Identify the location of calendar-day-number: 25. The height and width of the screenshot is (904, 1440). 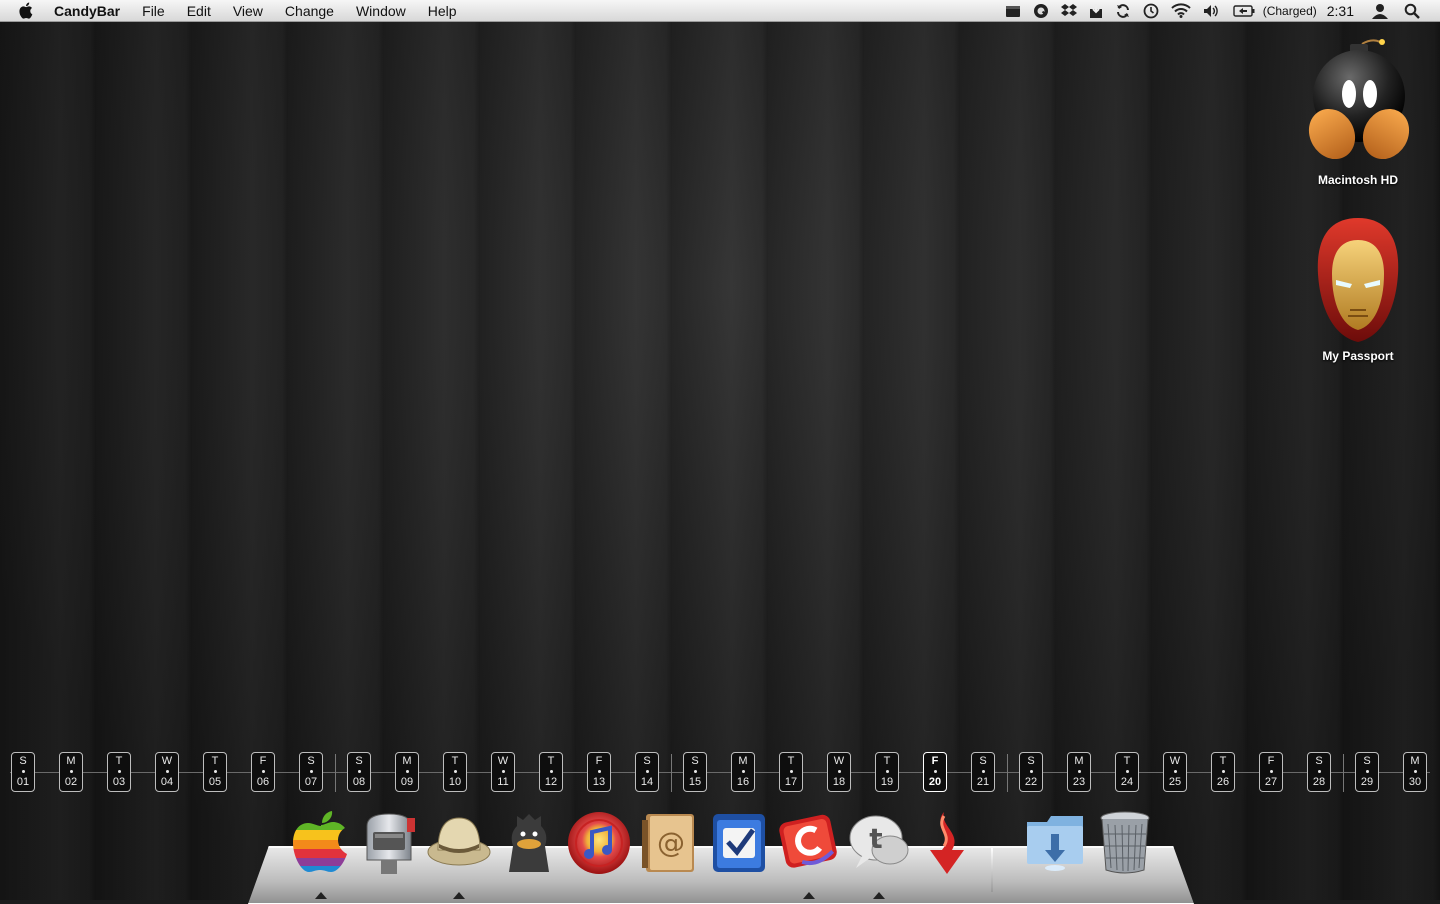
(1175, 782).